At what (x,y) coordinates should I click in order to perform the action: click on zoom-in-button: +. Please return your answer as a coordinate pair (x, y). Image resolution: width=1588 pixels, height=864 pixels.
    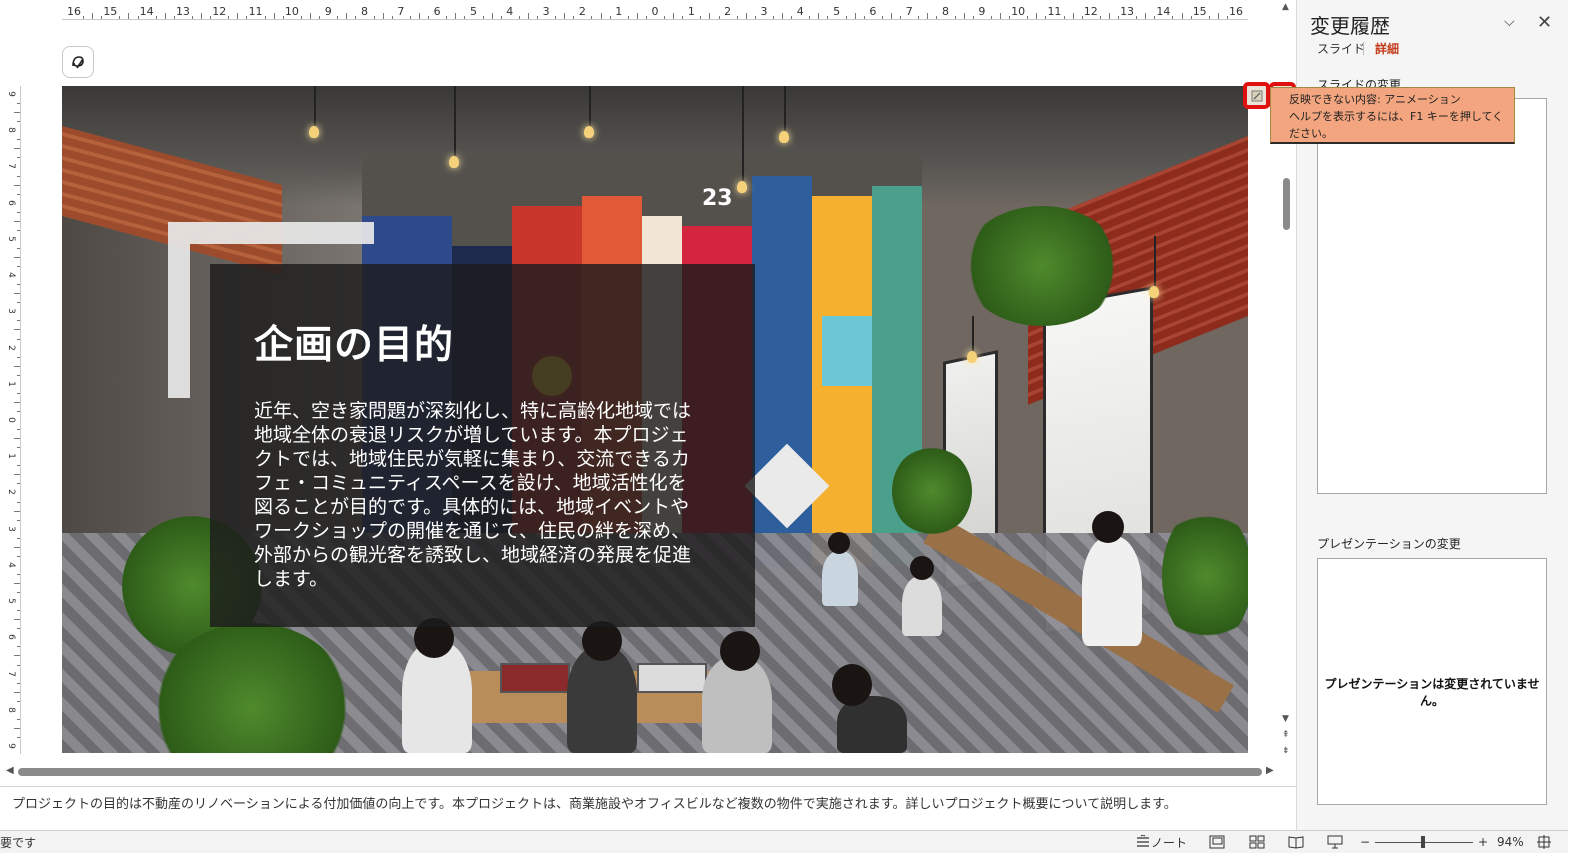
    Looking at the image, I should click on (1483, 842).